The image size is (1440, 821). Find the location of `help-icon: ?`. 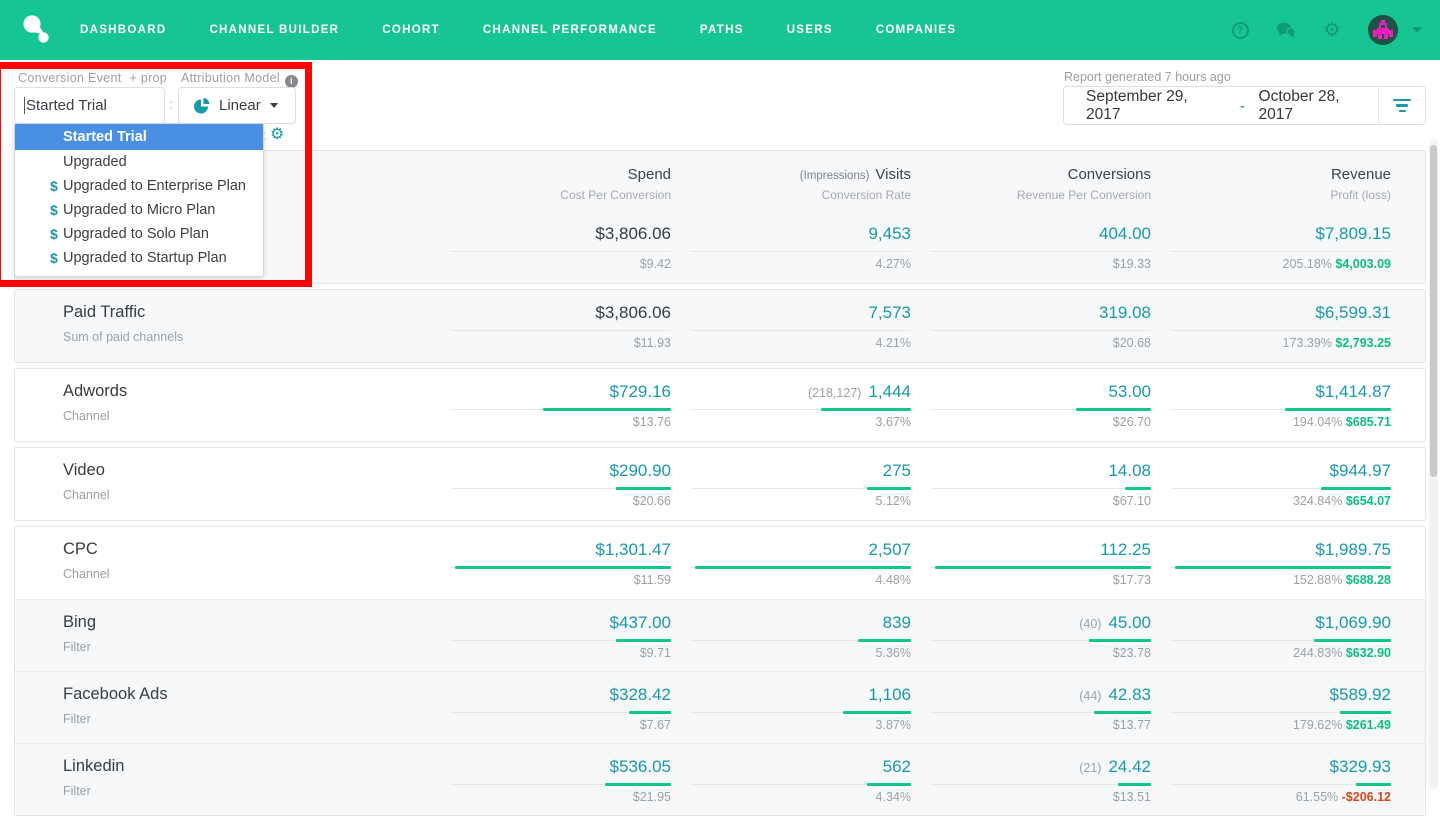

help-icon: ? is located at coordinates (1240, 30).